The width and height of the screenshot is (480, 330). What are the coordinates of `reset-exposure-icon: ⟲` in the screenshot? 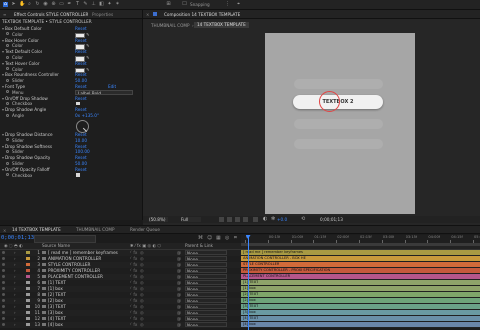 It's located at (303, 219).